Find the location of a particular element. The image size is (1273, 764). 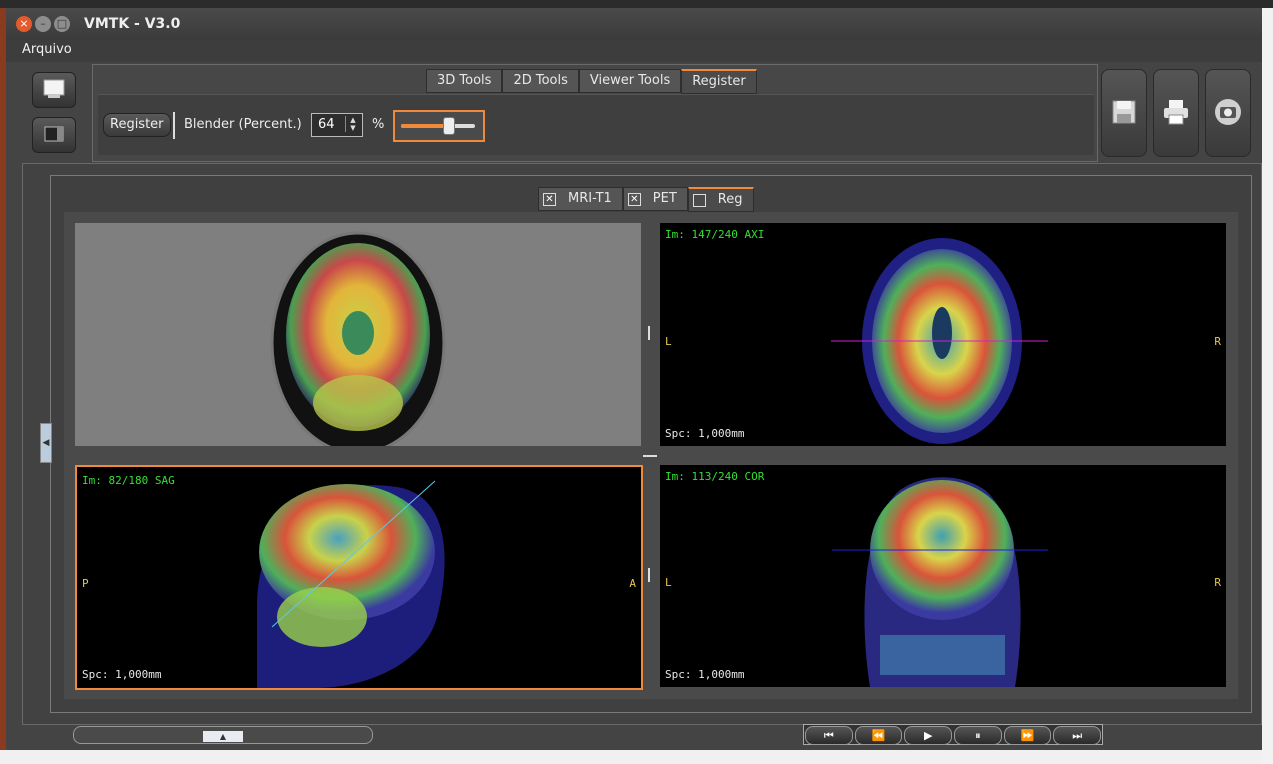

window-title: VMTK - V3.0 is located at coordinates (132, 24).